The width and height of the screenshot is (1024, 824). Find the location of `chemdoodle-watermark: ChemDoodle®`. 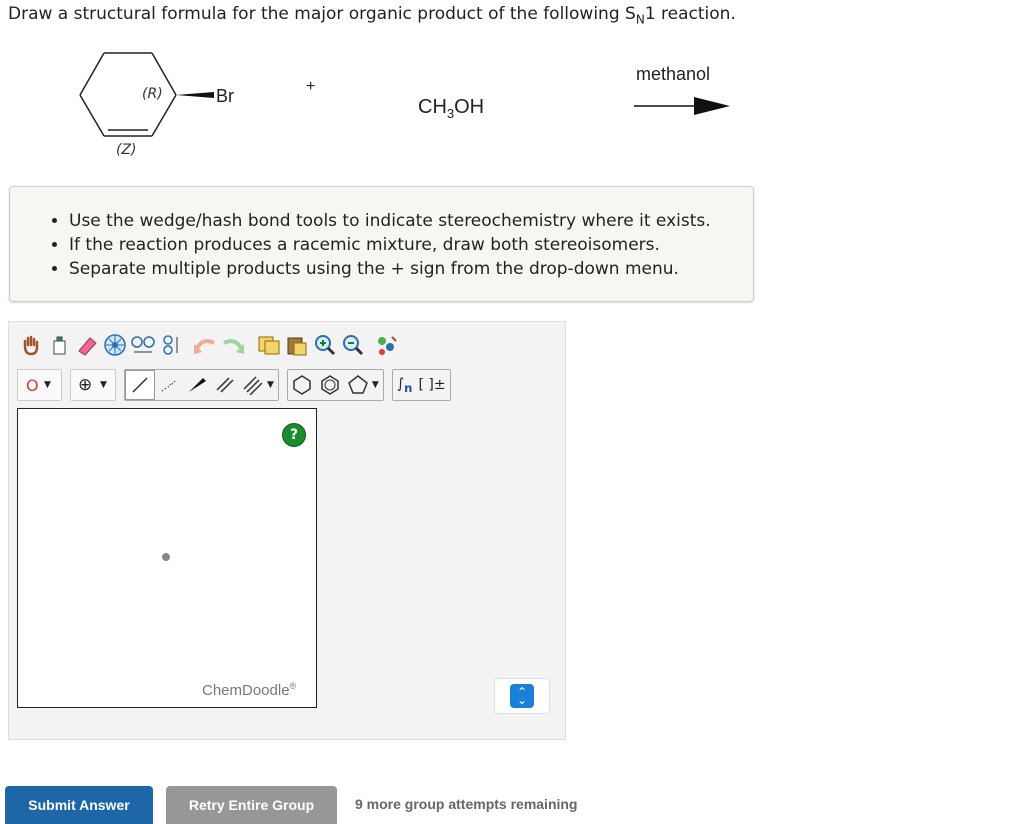

chemdoodle-watermark: ChemDoodle® is located at coordinates (249, 690).